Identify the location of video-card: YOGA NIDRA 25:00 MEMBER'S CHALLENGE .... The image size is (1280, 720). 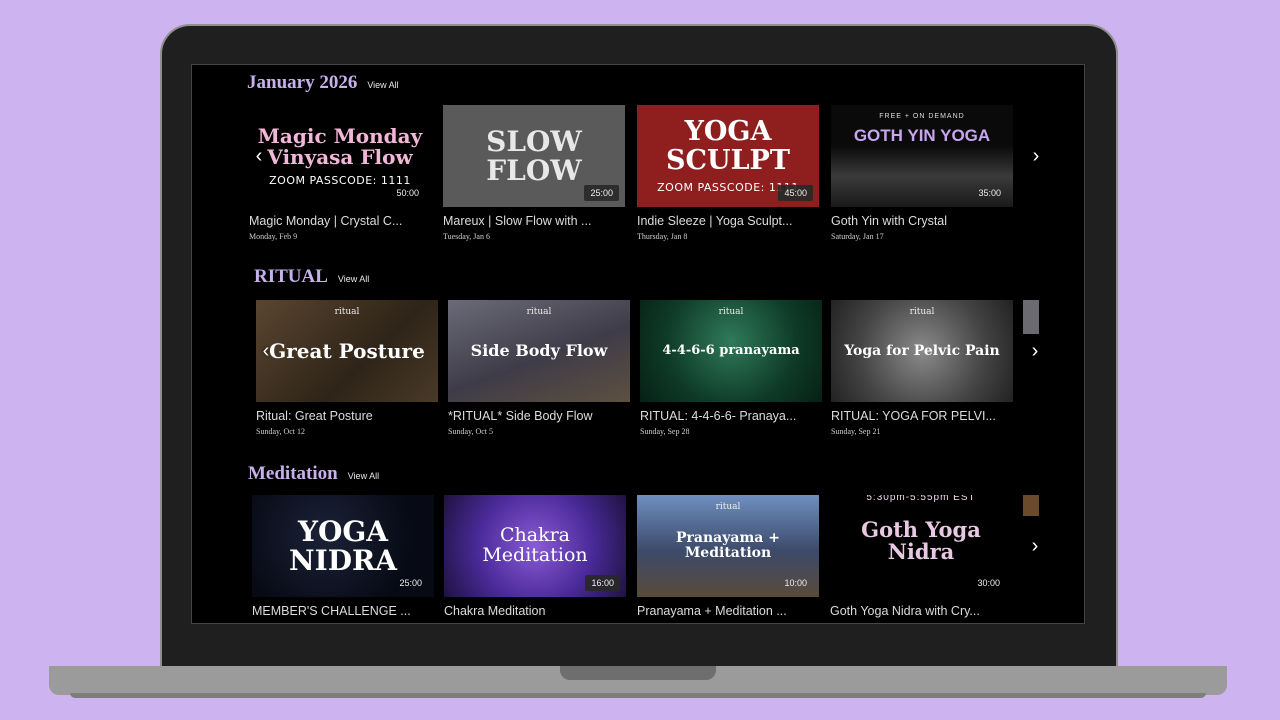
(343, 556).